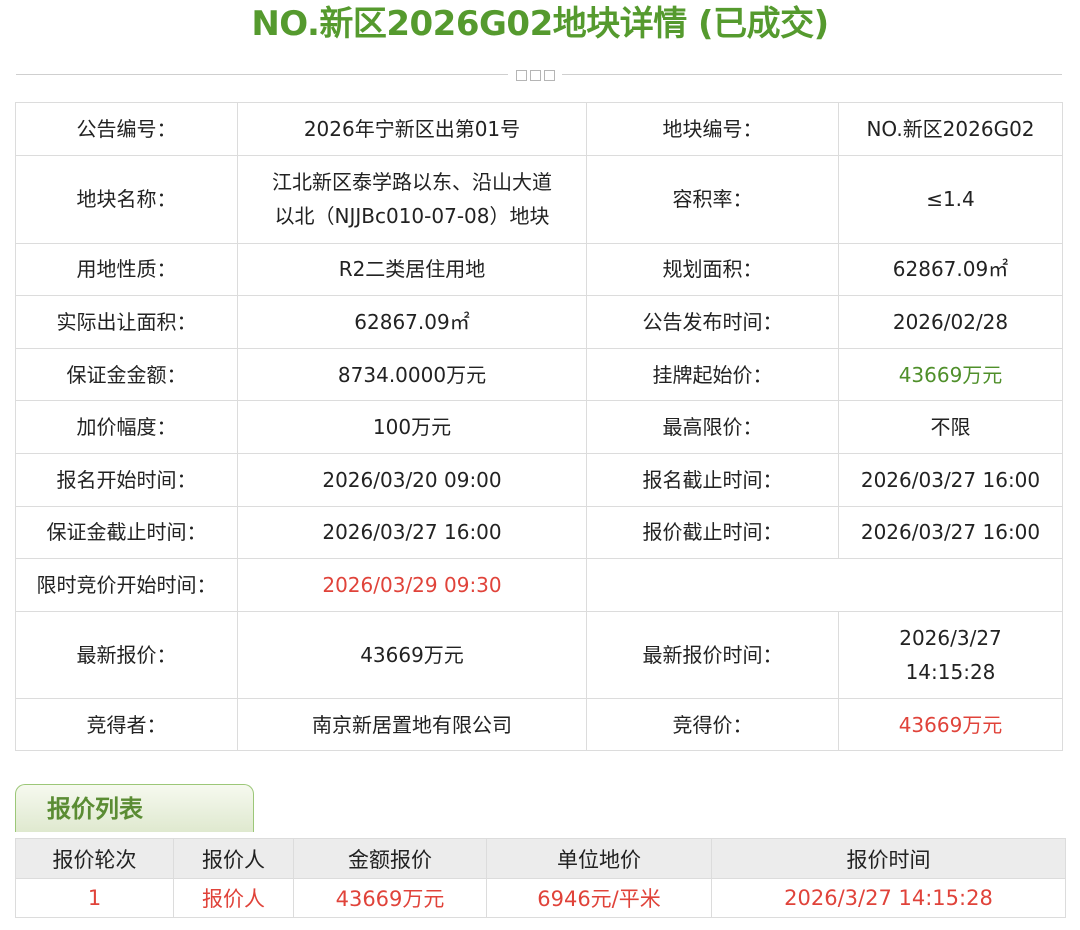 This screenshot has width=1080, height=930. Describe the element at coordinates (126, 322) in the screenshot. I see `actual-area-label: 实际出让面积：` at that location.